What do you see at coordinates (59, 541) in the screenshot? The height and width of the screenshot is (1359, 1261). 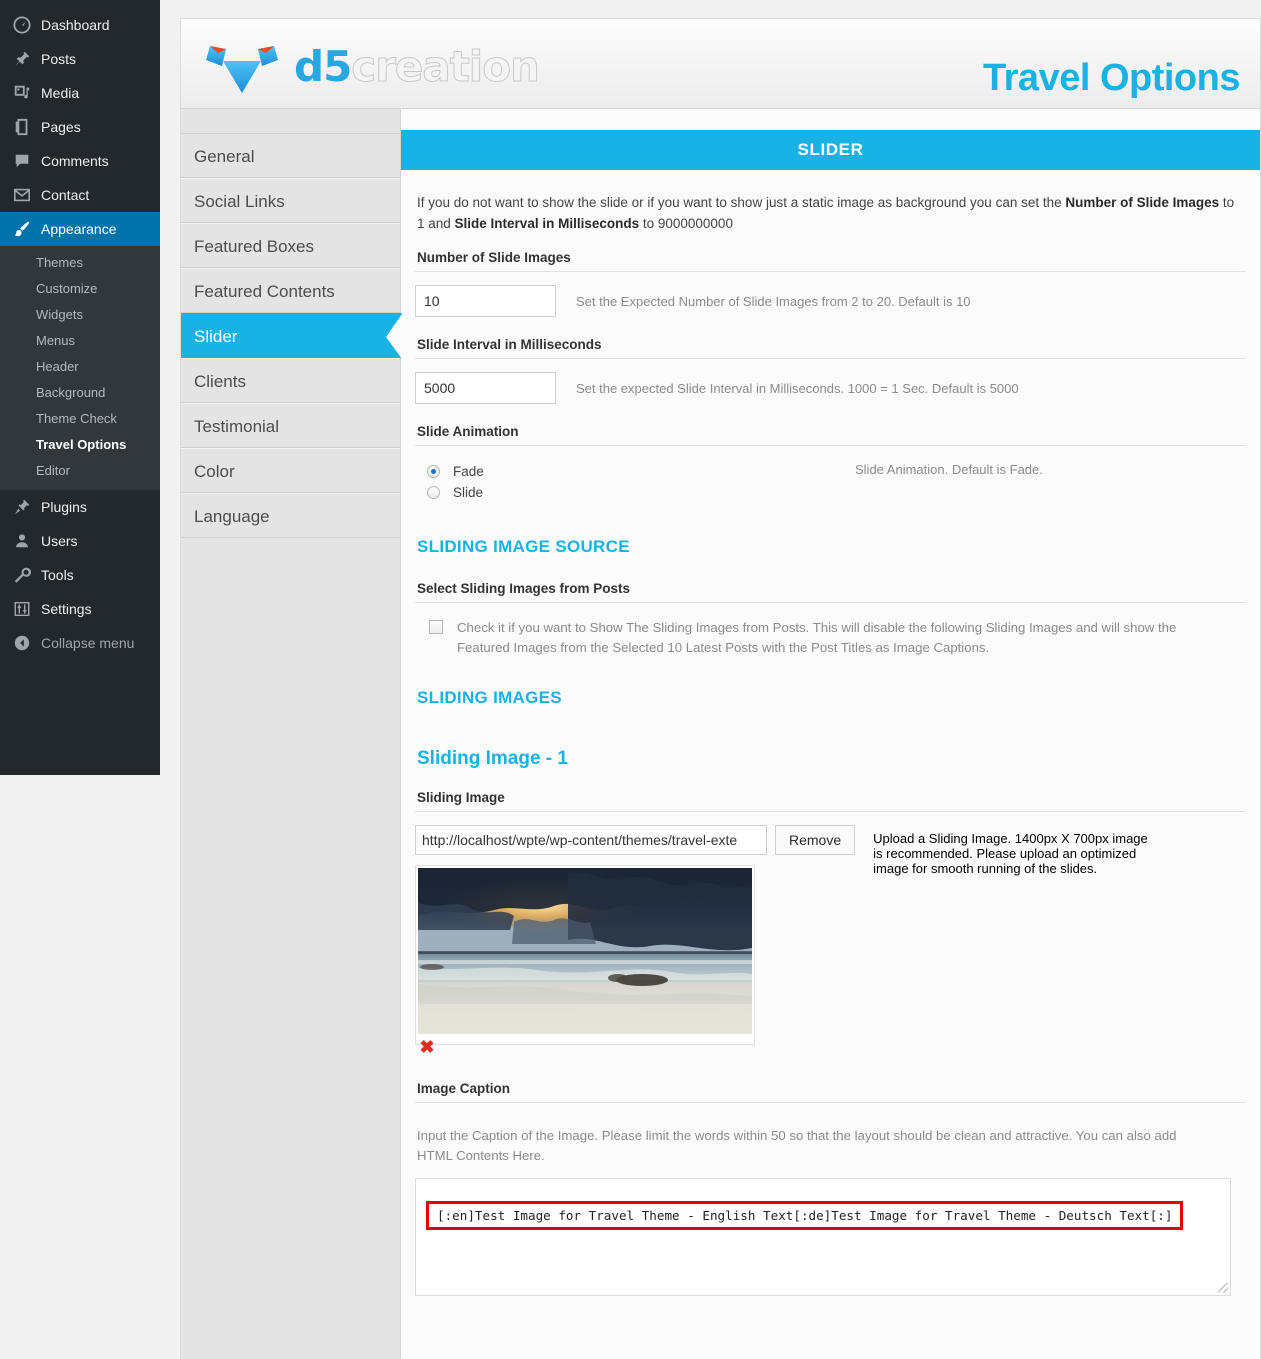 I see `sidebar-label: Users` at bounding box center [59, 541].